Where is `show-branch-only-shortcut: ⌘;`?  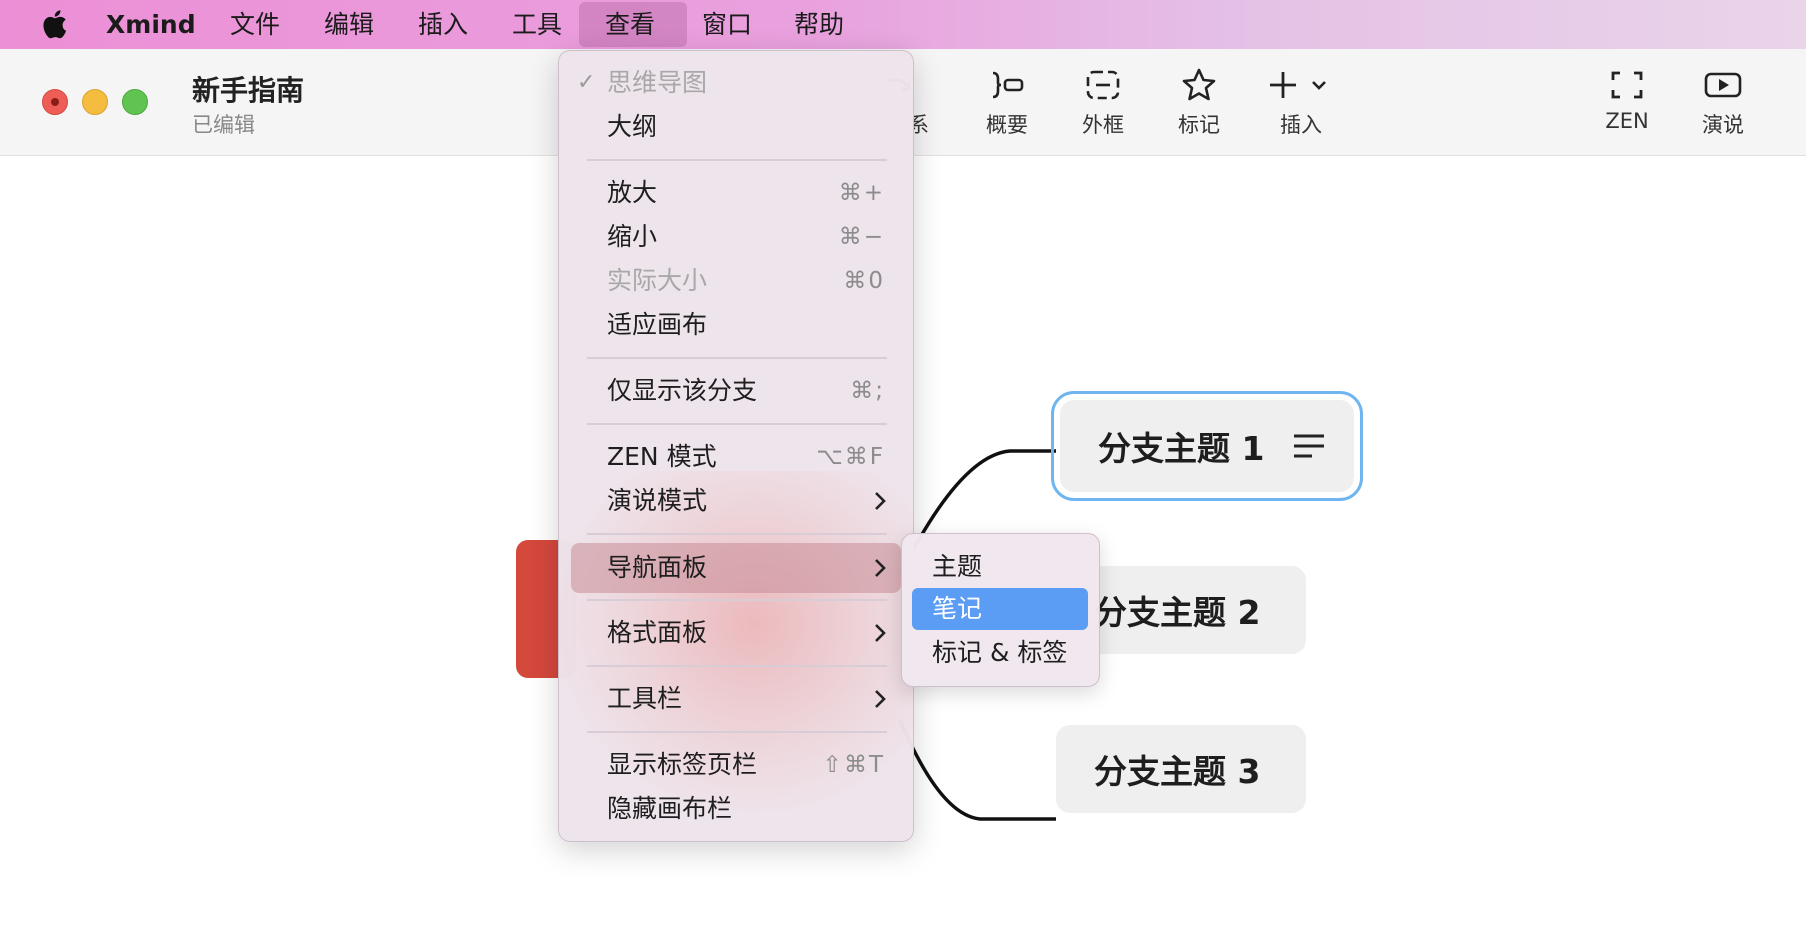 show-branch-only-shortcut: ⌘; is located at coordinates (867, 391).